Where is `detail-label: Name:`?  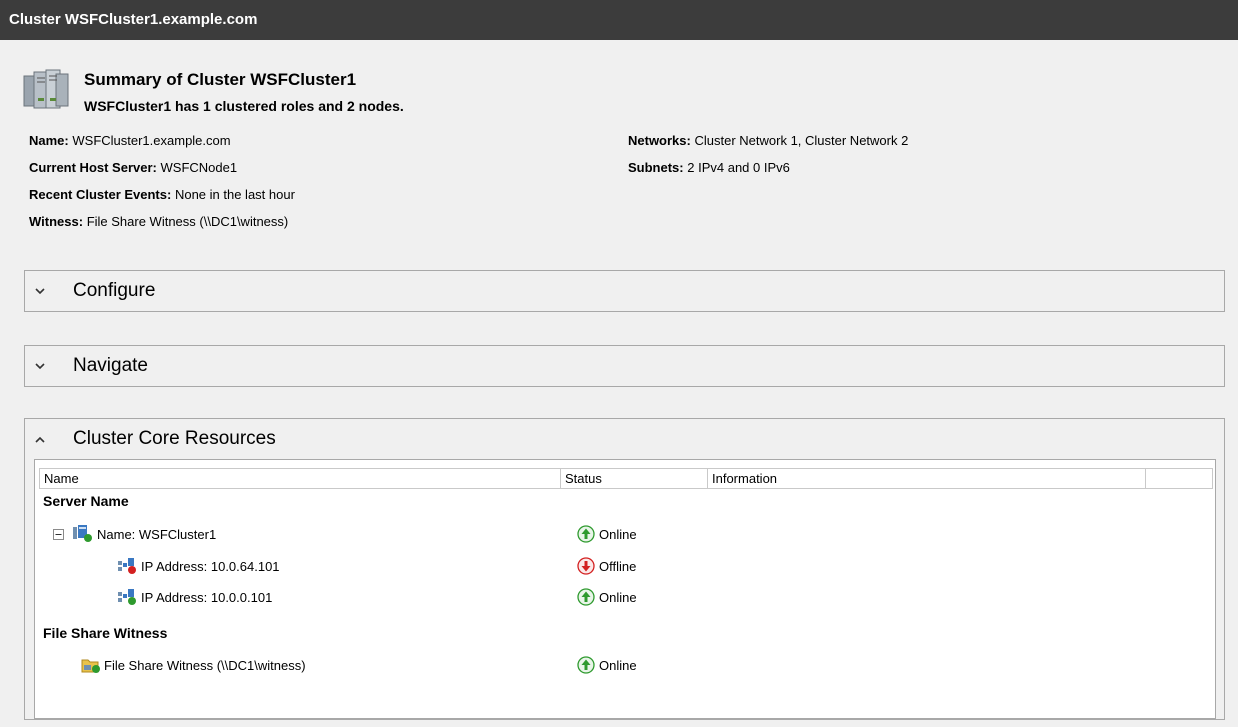
detail-label: Name: is located at coordinates (49, 140).